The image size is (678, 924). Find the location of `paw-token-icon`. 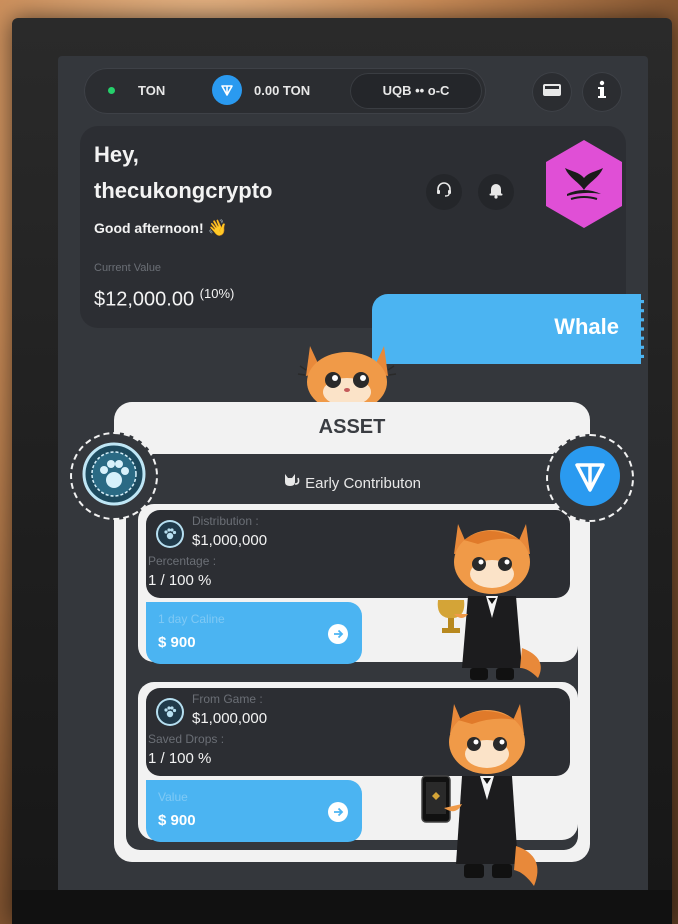

paw-token-icon is located at coordinates (114, 476).